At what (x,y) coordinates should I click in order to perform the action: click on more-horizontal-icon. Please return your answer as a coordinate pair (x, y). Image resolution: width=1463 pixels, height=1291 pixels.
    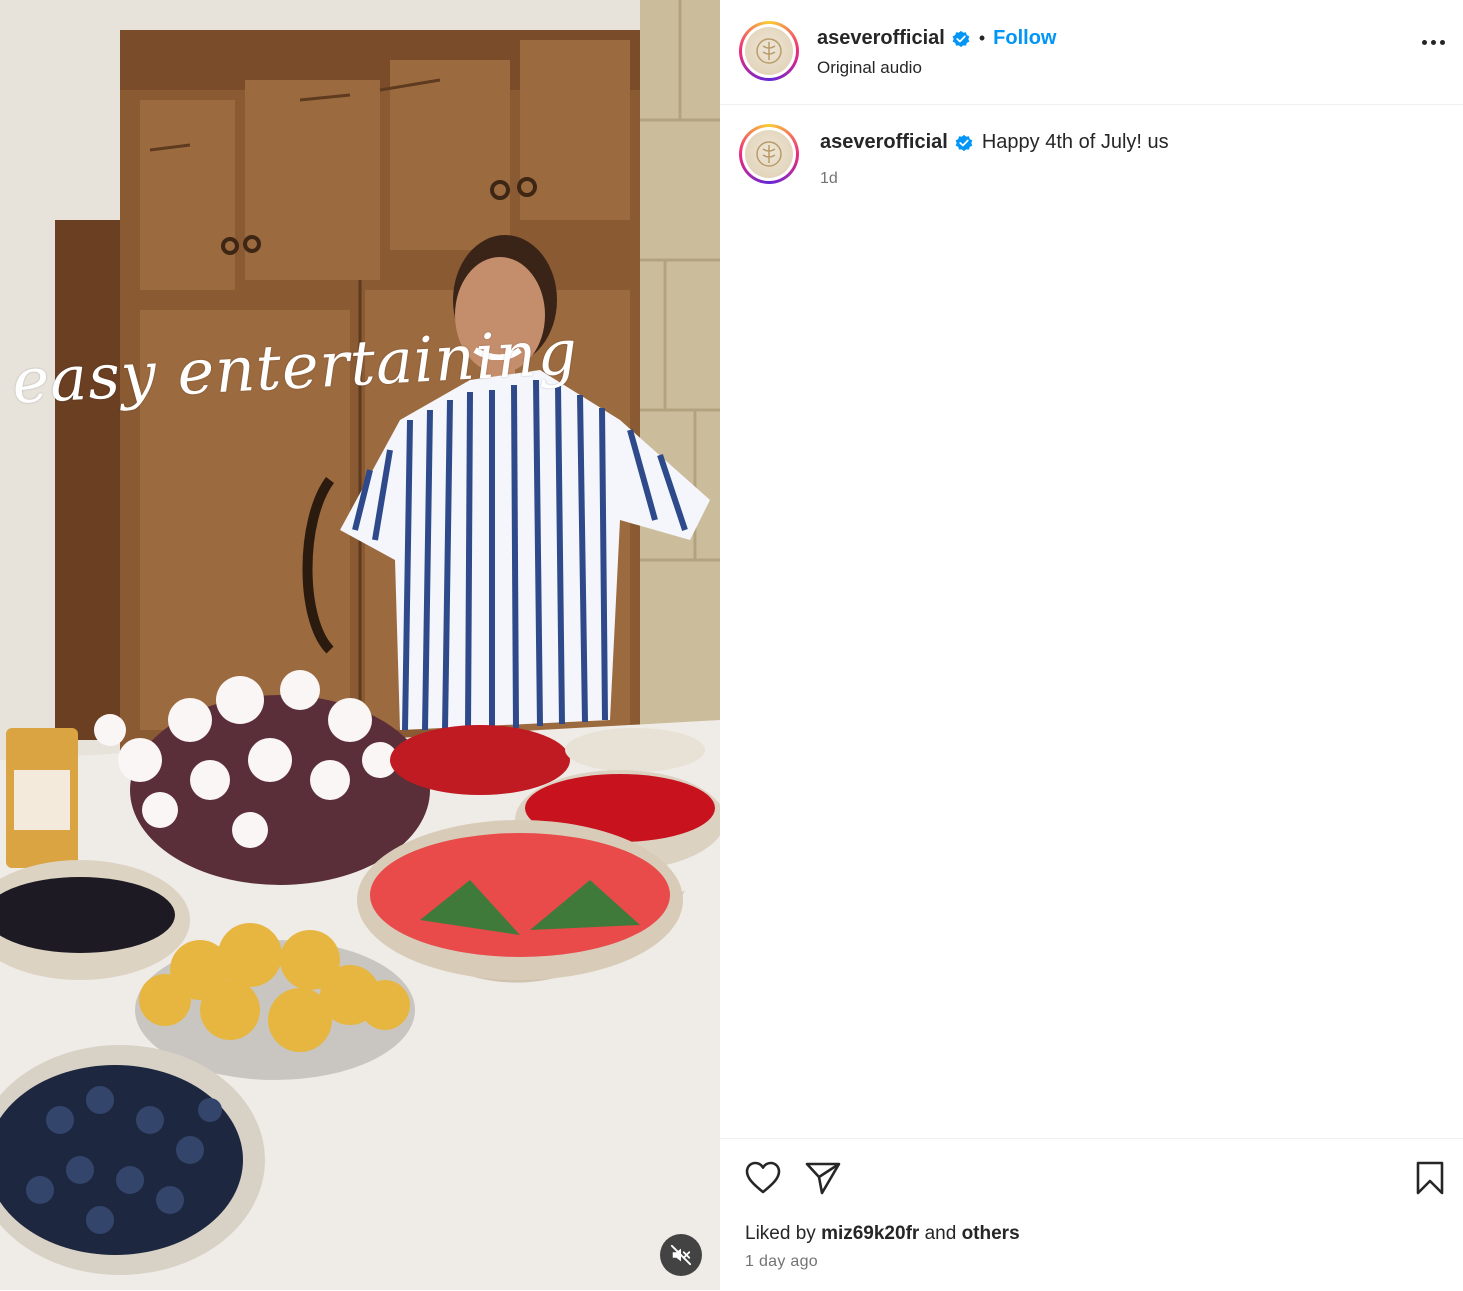
    Looking at the image, I should click on (1424, 42).